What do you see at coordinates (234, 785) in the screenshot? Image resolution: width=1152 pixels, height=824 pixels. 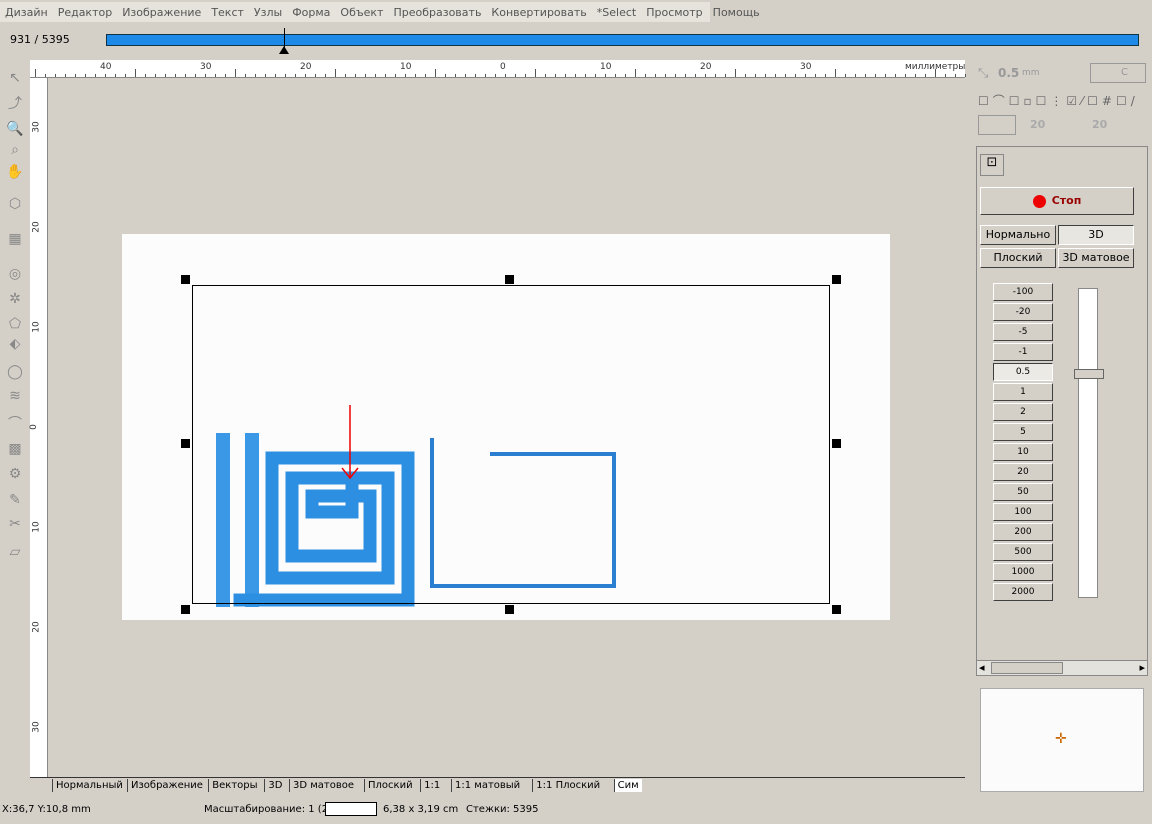 I see `view-tab: Векторы` at bounding box center [234, 785].